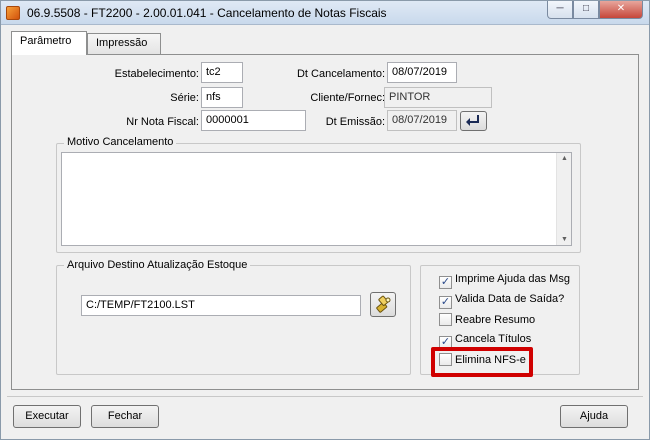 The height and width of the screenshot is (440, 650). What do you see at coordinates (222, 72) in the screenshot?
I see `estabelecimento-field: tc2` at bounding box center [222, 72].